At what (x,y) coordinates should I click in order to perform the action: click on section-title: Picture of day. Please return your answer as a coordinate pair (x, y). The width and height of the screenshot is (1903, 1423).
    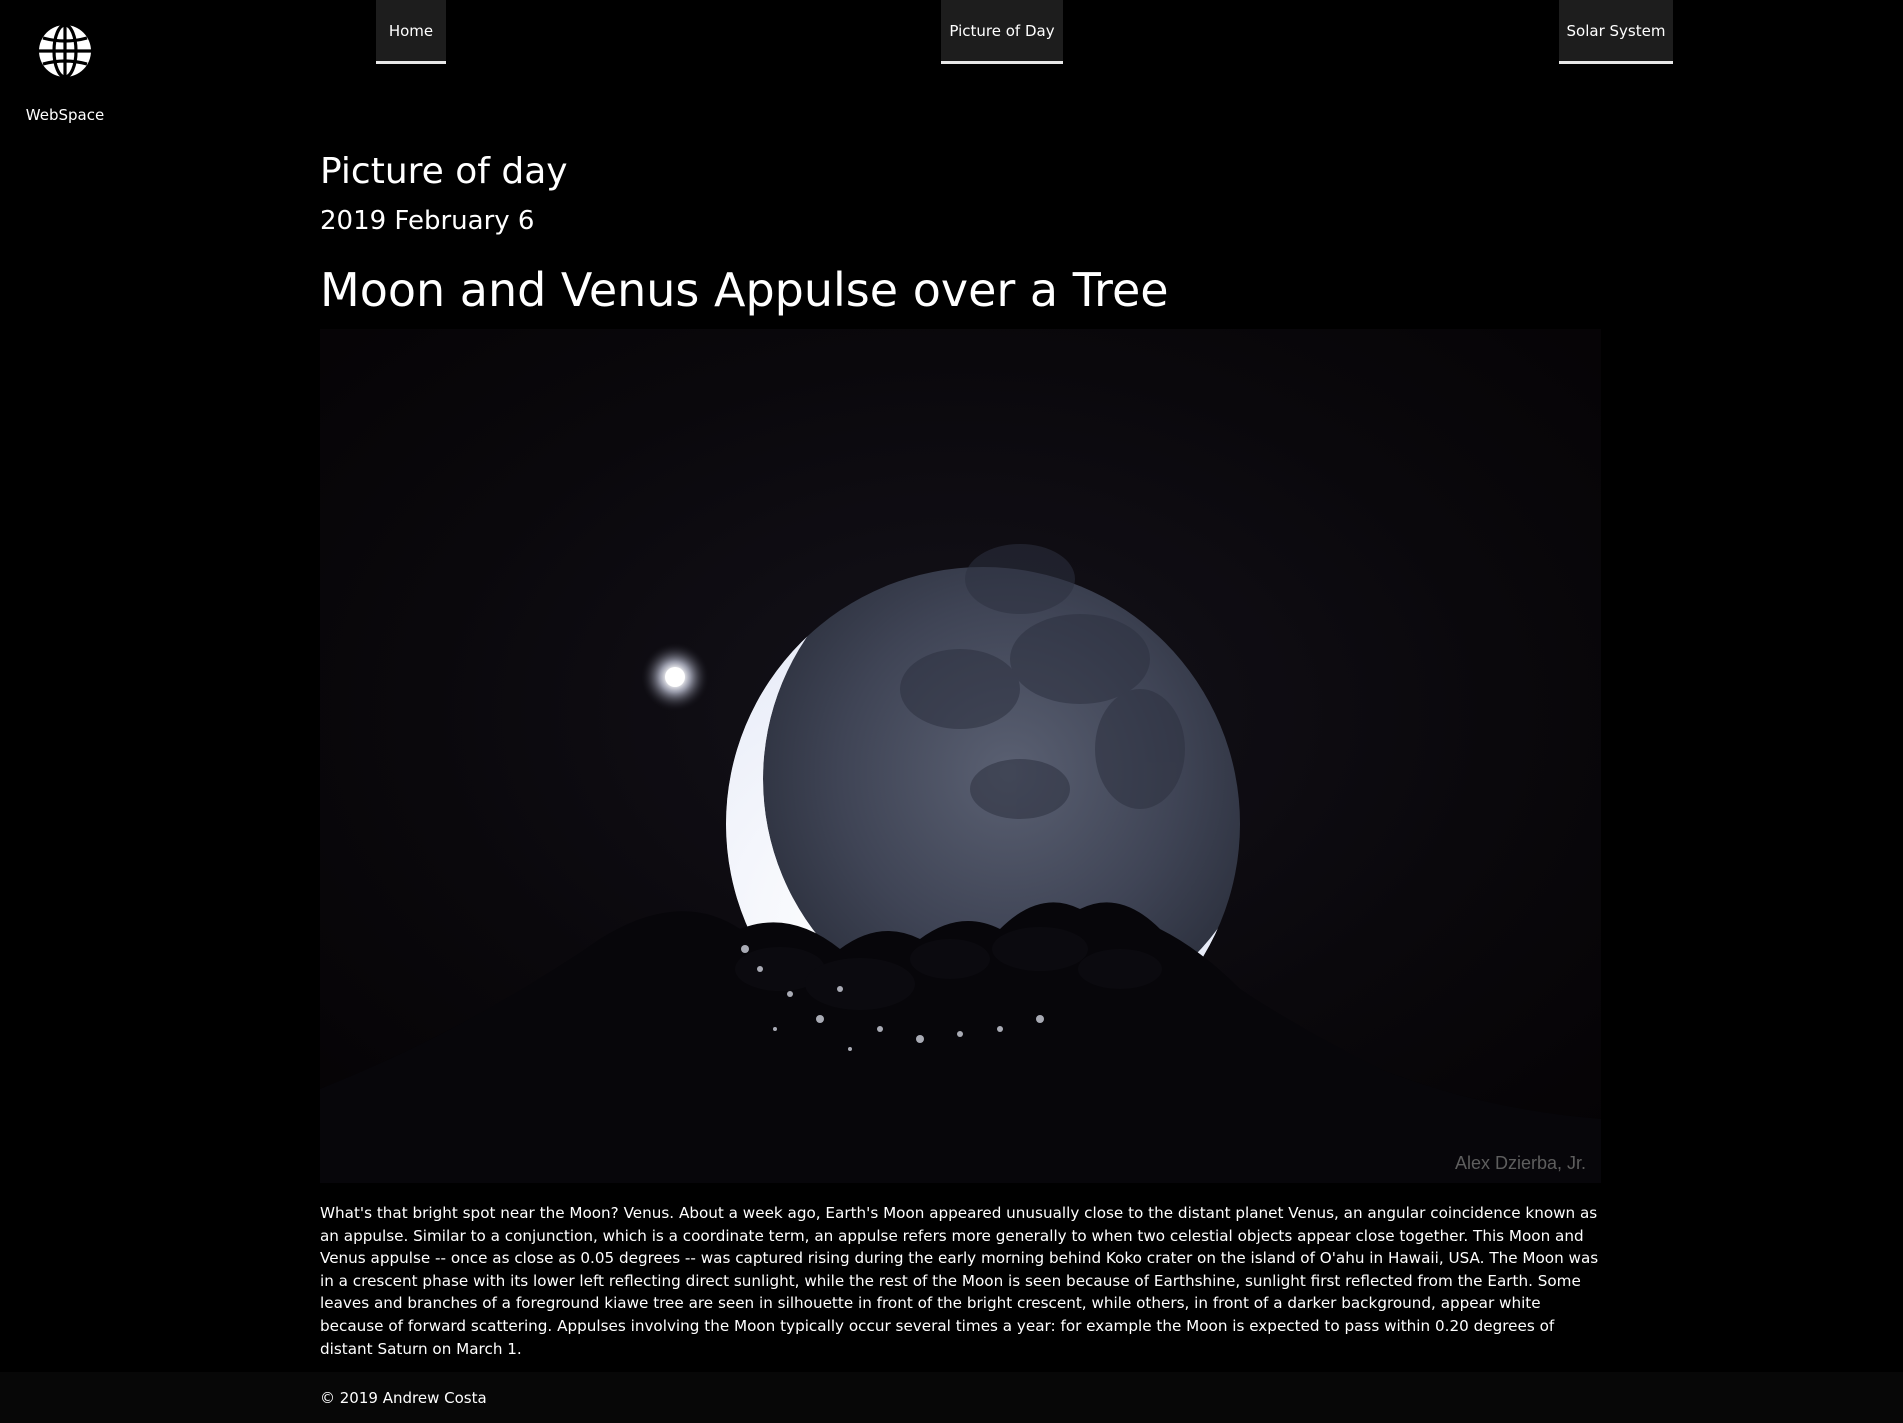
    Looking at the image, I should click on (444, 171).